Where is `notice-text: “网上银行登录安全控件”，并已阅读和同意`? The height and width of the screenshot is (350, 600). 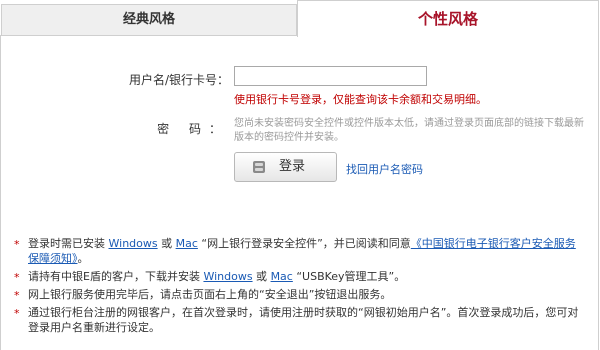
notice-text: “网上银行登录安全控件”，并已阅读和同意 is located at coordinates (304, 243).